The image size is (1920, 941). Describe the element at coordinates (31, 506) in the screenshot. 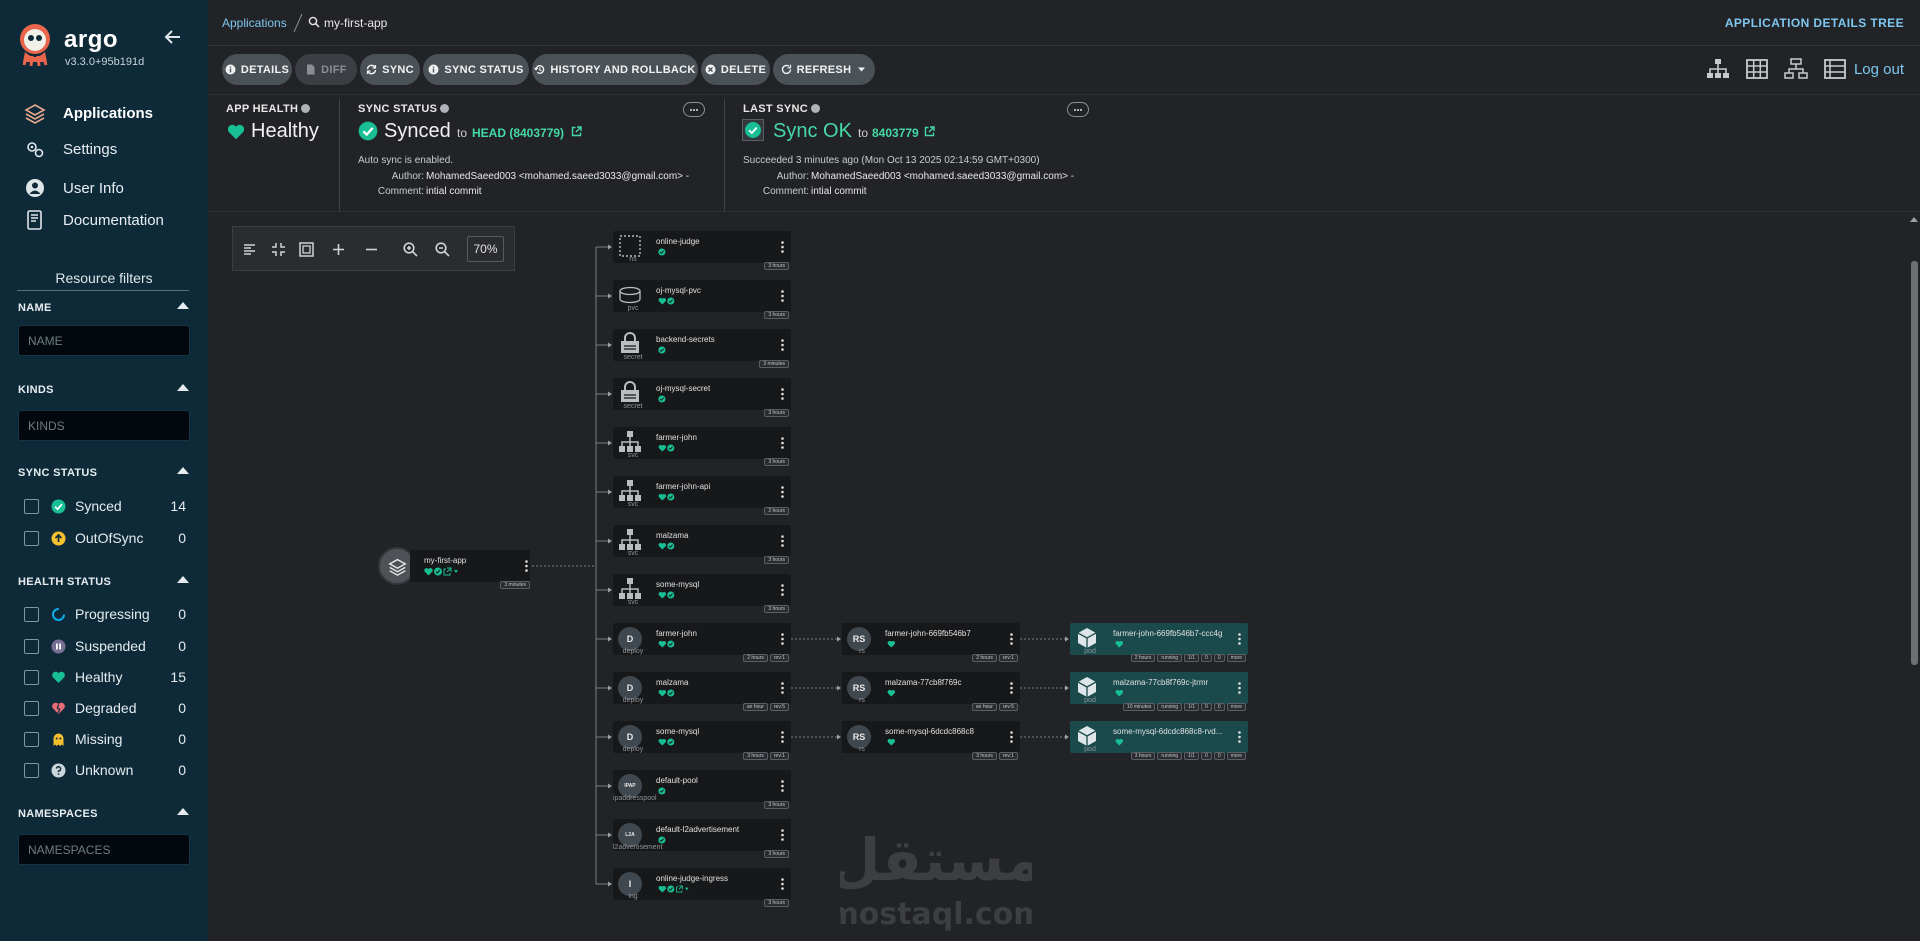

I see `checkbox-synced` at that location.